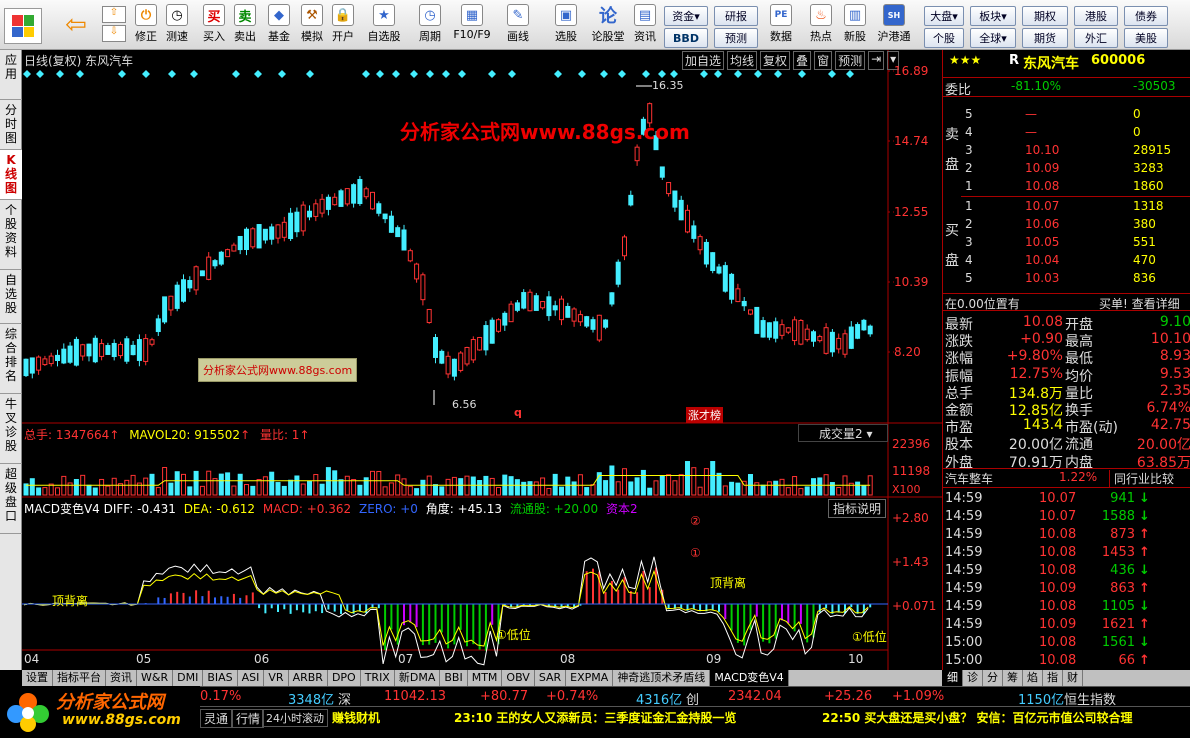  Describe the element at coordinates (245, 26) in the screenshot. I see `sell-button: 卖卖出` at that location.